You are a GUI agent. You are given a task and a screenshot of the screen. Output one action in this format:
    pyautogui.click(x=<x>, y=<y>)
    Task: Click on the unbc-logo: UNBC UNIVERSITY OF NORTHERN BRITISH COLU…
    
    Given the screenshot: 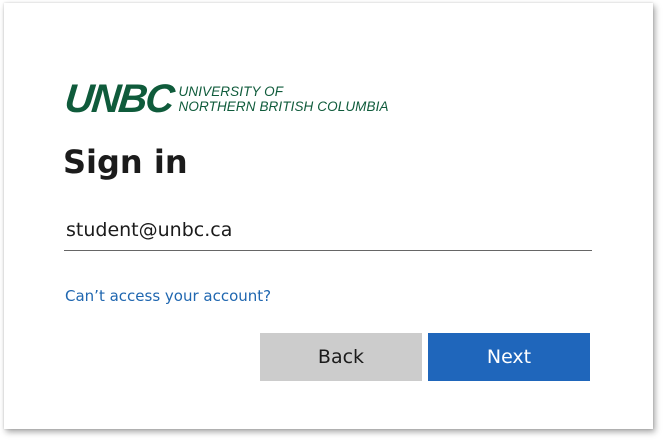 What is the action you would take?
    pyautogui.click(x=225, y=99)
    